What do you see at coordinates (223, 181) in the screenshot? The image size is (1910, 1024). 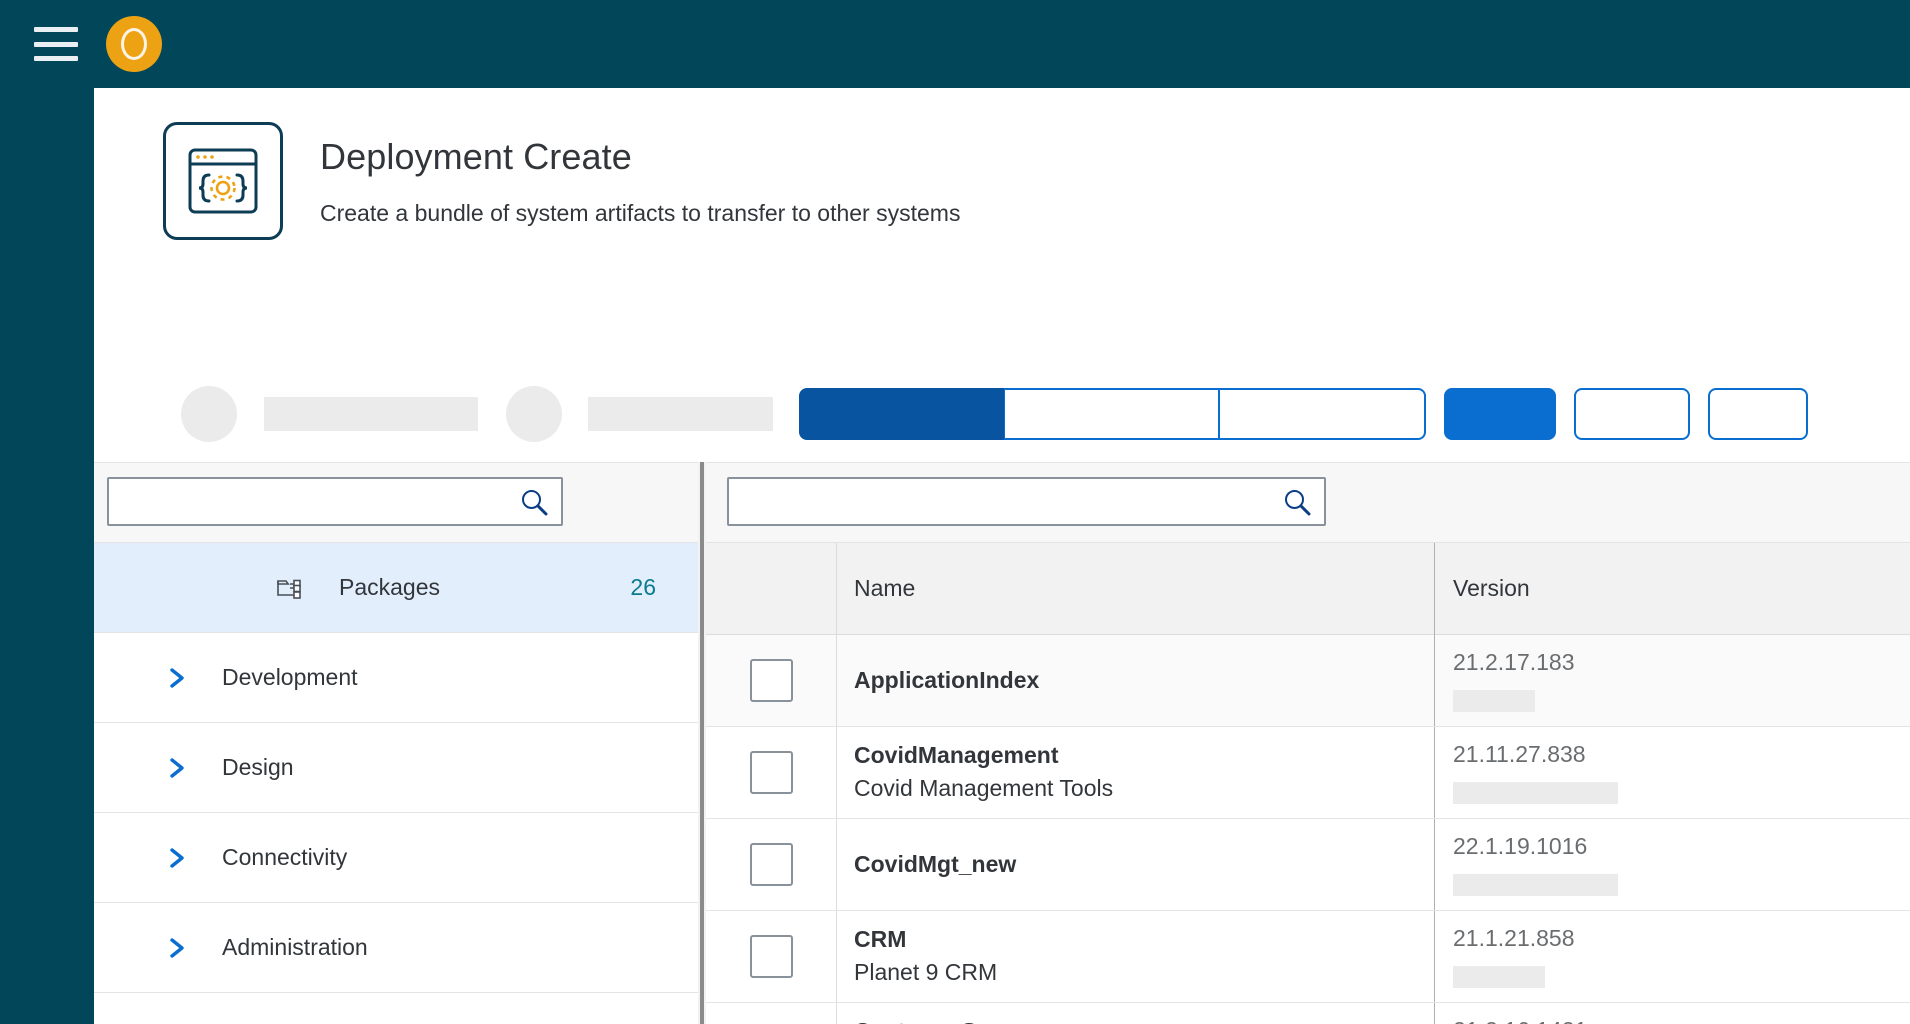 I see `deployment-config-icon` at bounding box center [223, 181].